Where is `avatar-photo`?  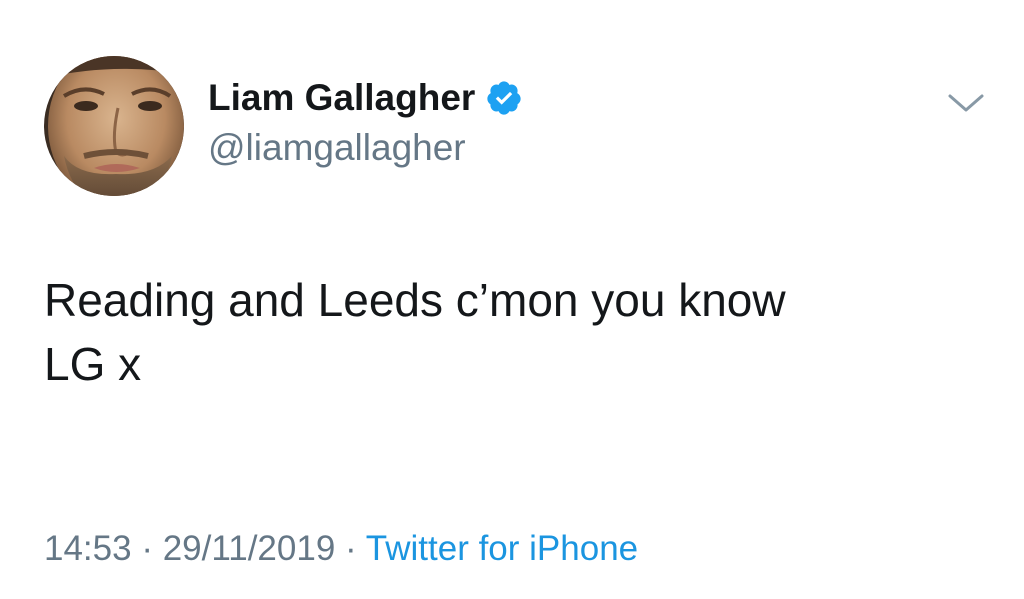 avatar-photo is located at coordinates (114, 126).